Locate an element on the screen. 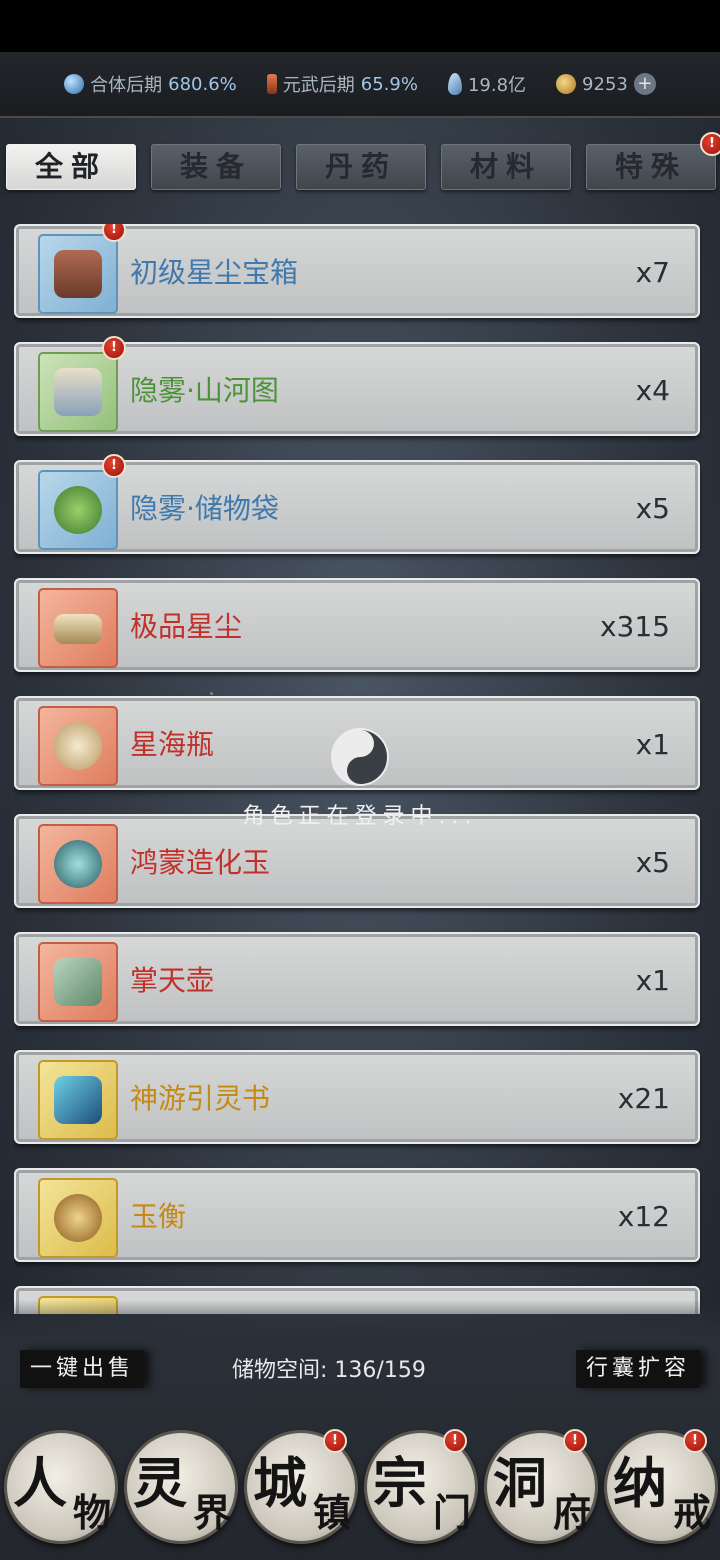  book-scroll-icon is located at coordinates (78, 1100).